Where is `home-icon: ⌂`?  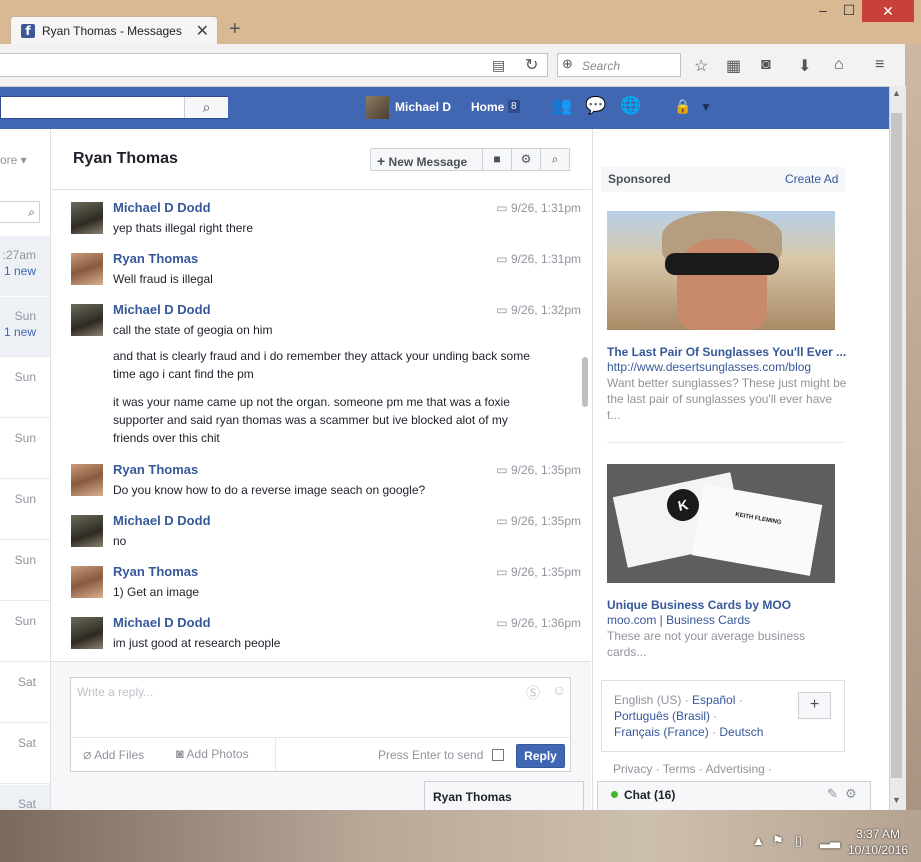
home-icon: ⌂ is located at coordinates (839, 65).